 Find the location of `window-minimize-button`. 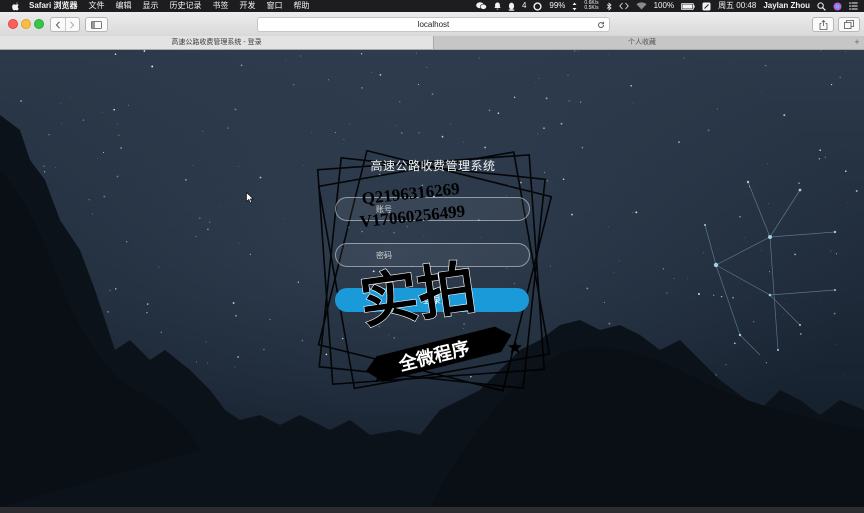

window-minimize-button is located at coordinates (26, 24).